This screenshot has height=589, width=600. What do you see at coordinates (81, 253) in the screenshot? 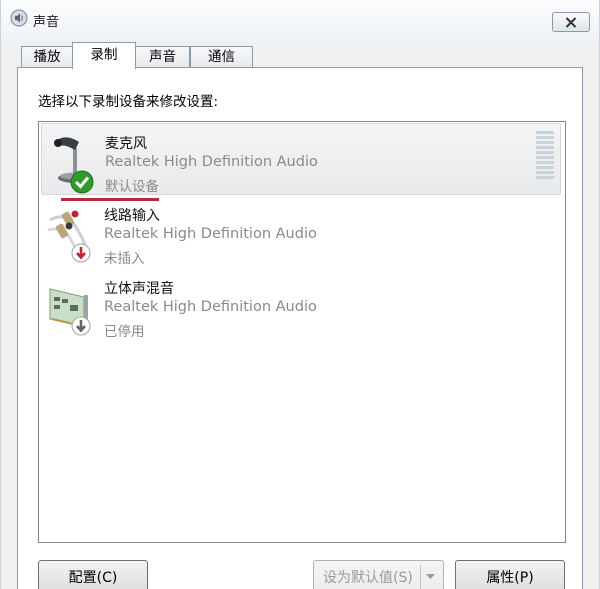
I see `red-down-arrow-icon` at bounding box center [81, 253].